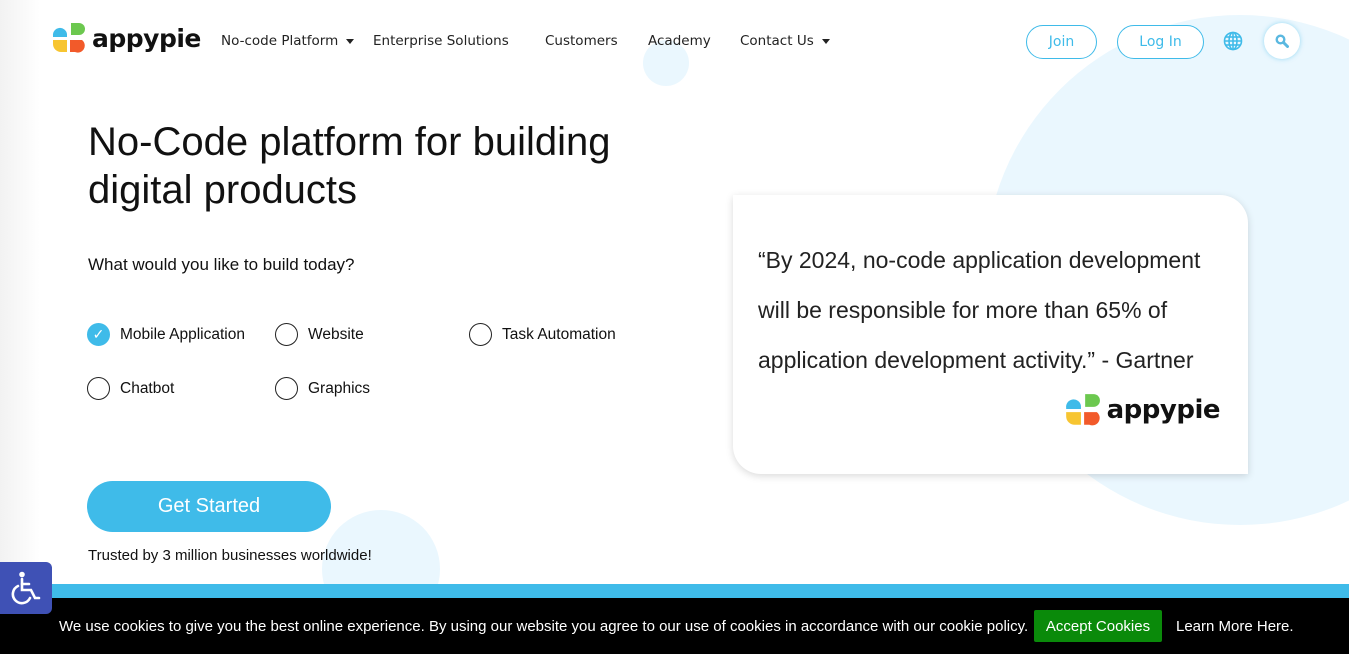 The height and width of the screenshot is (654, 1366). What do you see at coordinates (1160, 42) in the screenshot?
I see `login-button: Log In` at bounding box center [1160, 42].